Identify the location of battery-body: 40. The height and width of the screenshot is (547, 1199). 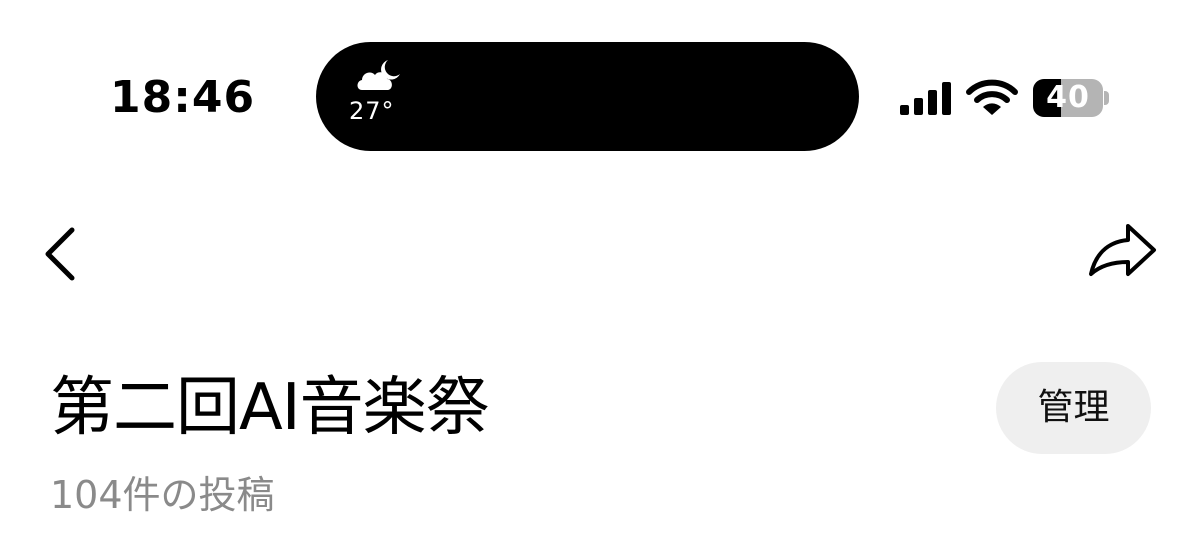
(1068, 98).